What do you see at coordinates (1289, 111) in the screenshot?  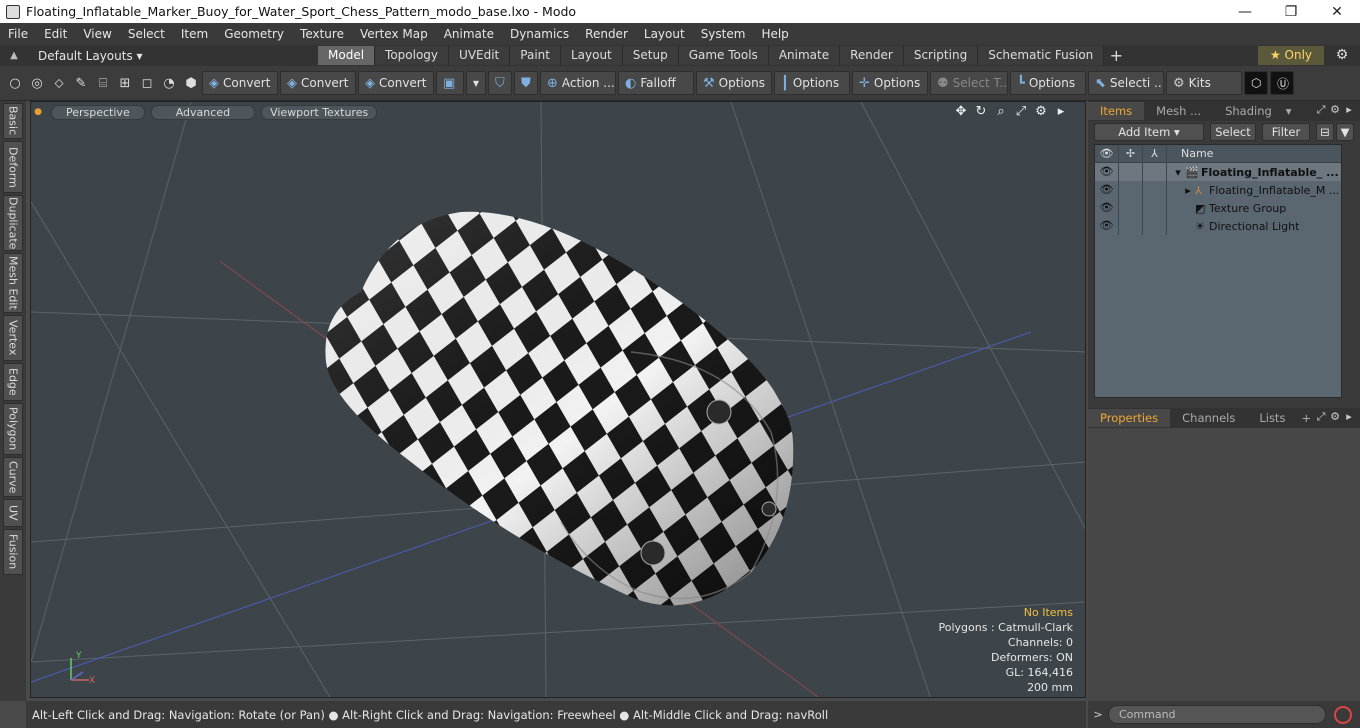 I see `tabs-dropdown-icon: ▾` at bounding box center [1289, 111].